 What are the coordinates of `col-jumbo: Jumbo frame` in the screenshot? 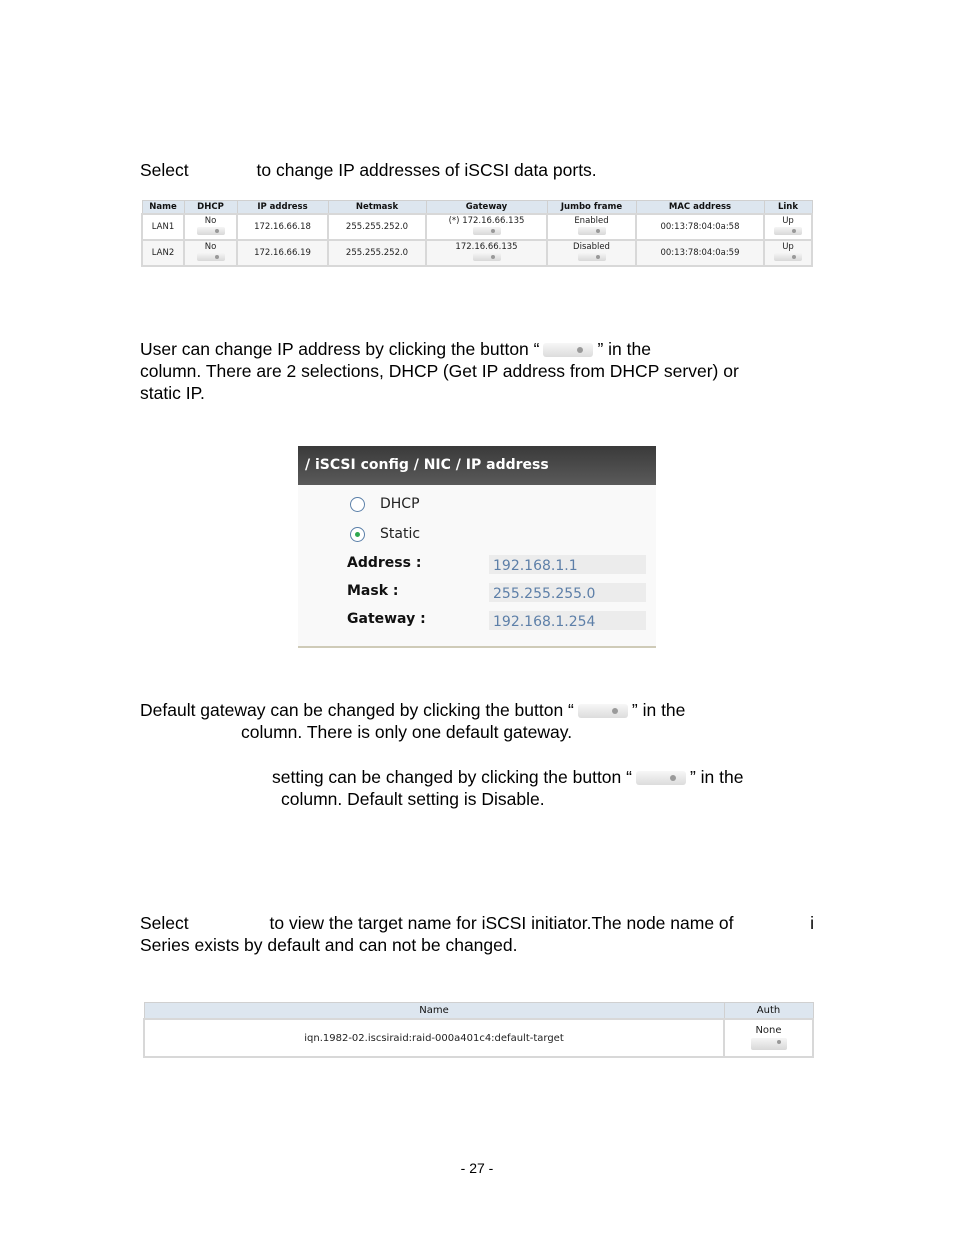 It's located at (591, 207).